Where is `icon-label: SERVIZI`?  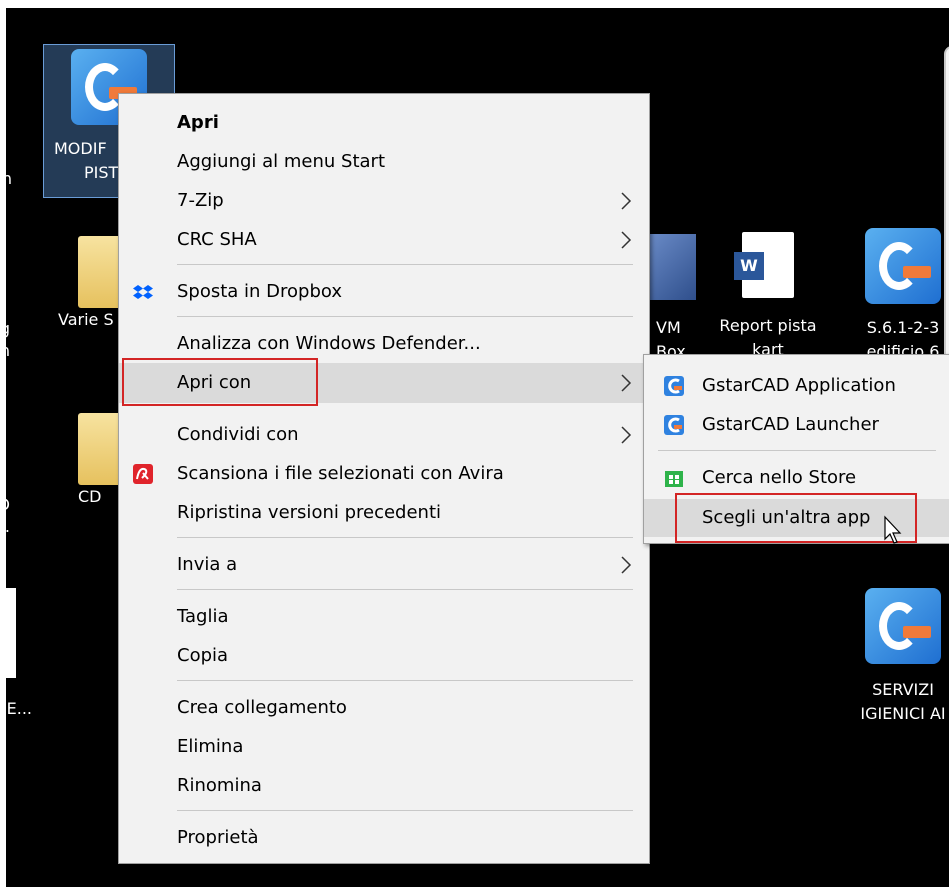
icon-label: SERVIZI is located at coordinates (903, 689).